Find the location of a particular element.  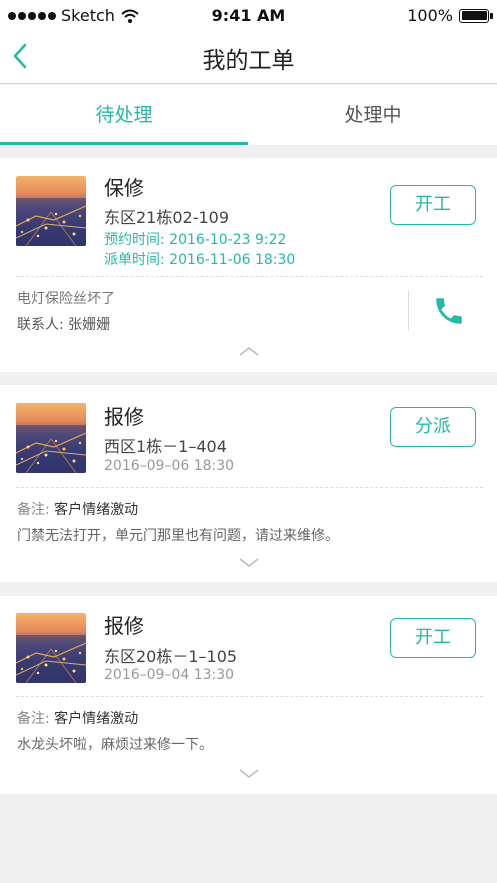

status-right: 100% is located at coordinates (450, 15).